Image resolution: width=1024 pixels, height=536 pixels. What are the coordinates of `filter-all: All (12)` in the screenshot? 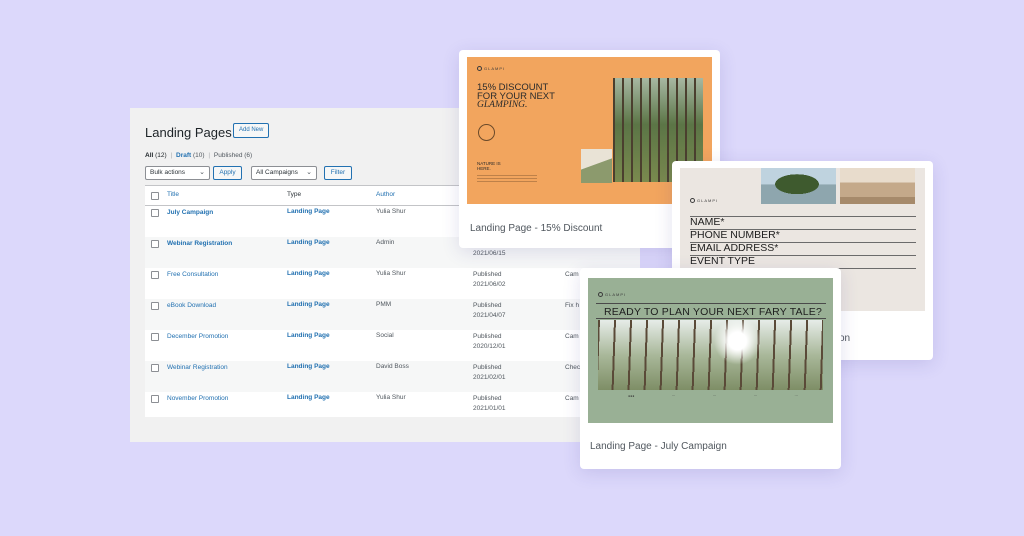 It's located at (156, 155).